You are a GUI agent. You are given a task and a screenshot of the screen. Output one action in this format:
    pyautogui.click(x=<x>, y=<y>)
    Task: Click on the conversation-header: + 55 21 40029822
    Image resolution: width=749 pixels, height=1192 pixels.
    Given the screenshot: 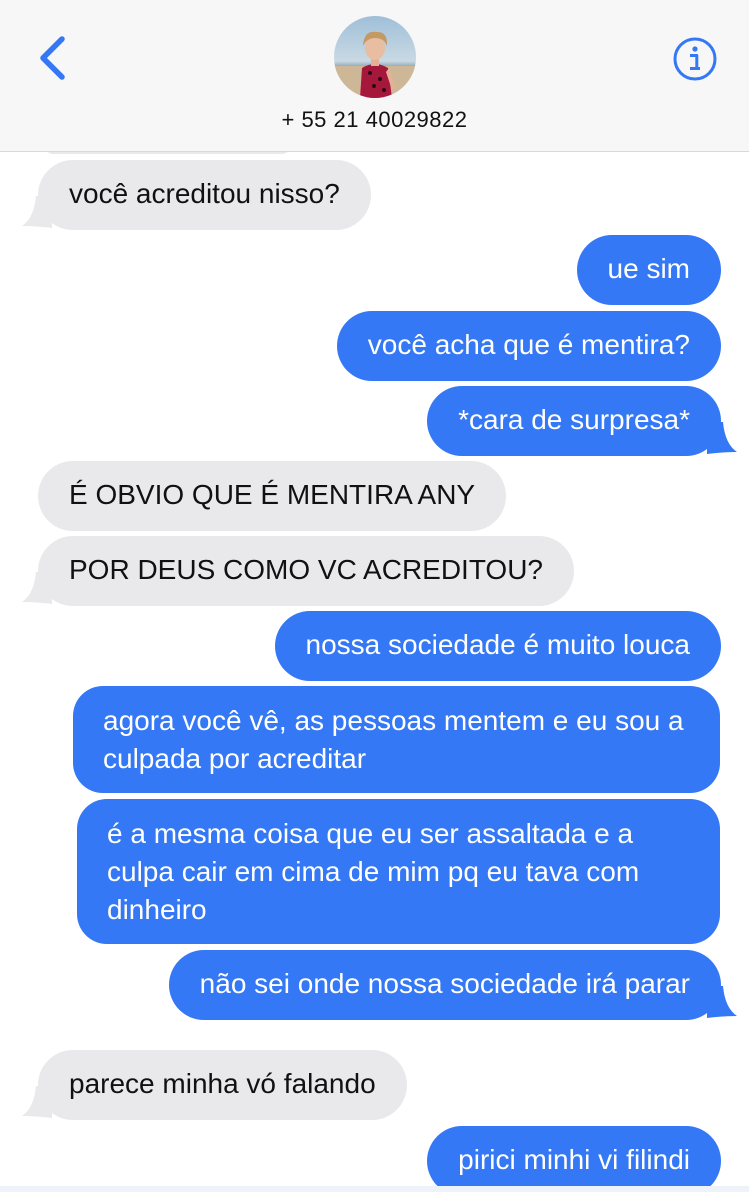 What is the action you would take?
    pyautogui.click(x=374, y=76)
    